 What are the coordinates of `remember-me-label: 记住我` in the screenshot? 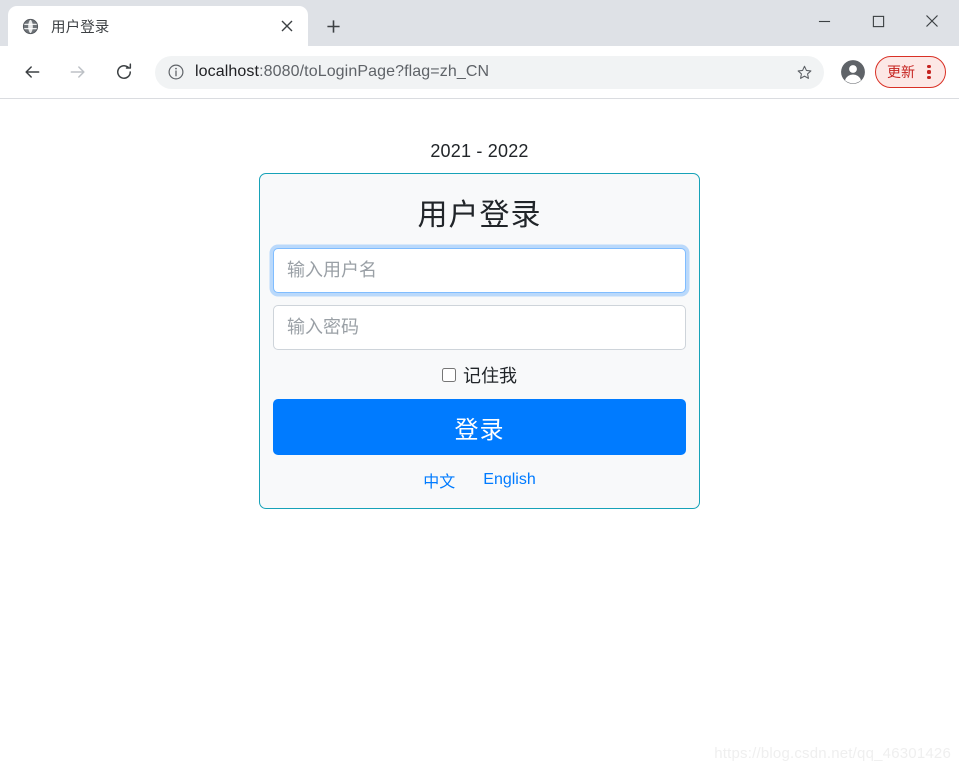 It's located at (490, 376).